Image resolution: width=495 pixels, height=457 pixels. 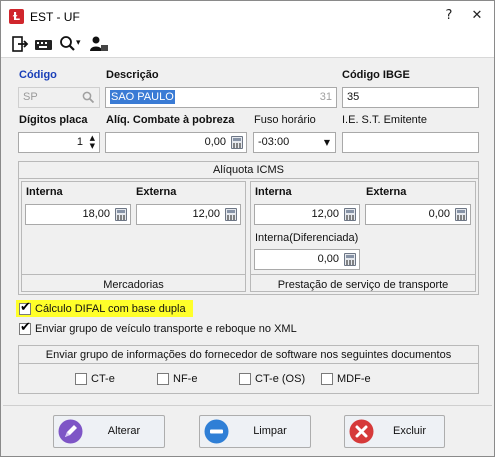 I want to click on mercadorias-externa-label: Externa, so click(x=156, y=192).